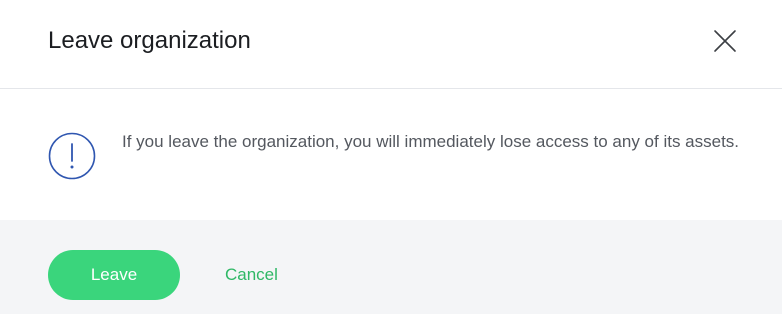 The height and width of the screenshot is (314, 782). What do you see at coordinates (114, 275) in the screenshot?
I see `leave-button: Leave` at bounding box center [114, 275].